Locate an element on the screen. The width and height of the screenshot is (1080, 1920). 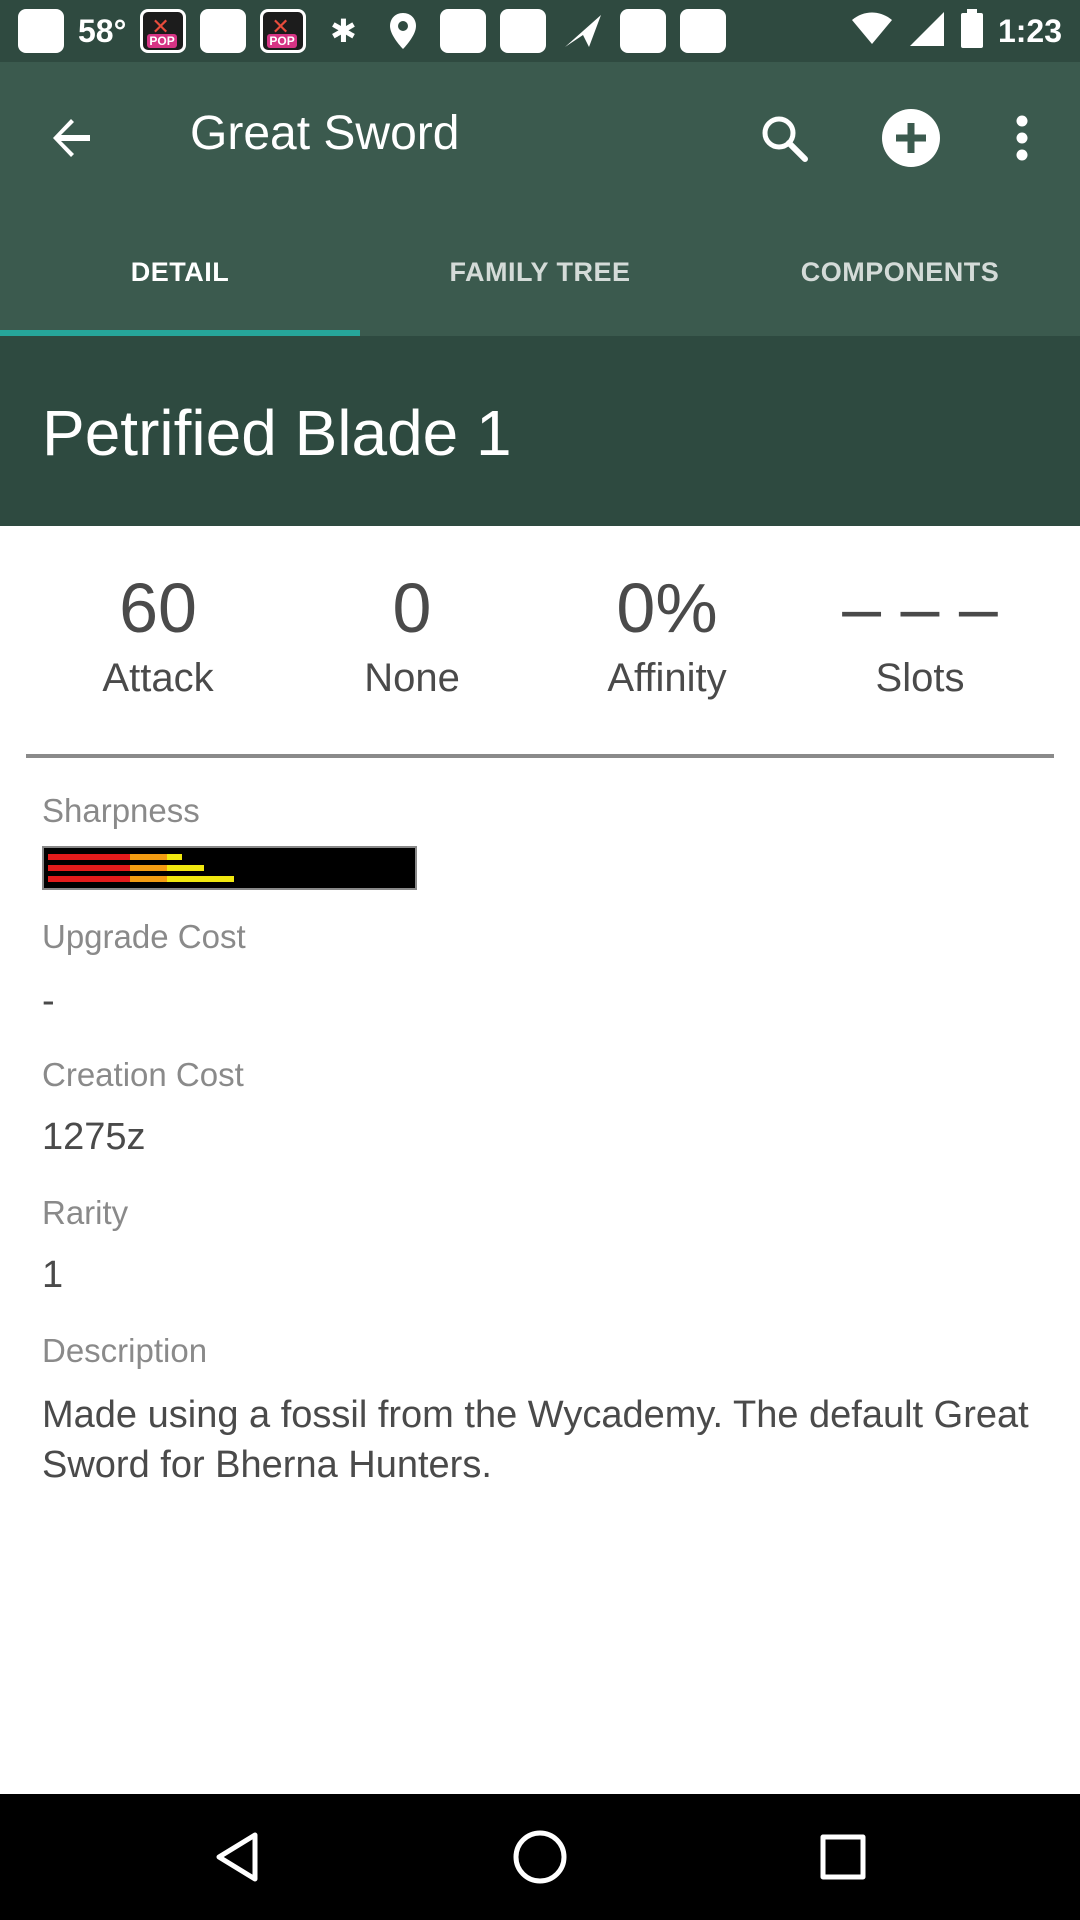
overflow-menu-button is located at coordinates (1022, 138).